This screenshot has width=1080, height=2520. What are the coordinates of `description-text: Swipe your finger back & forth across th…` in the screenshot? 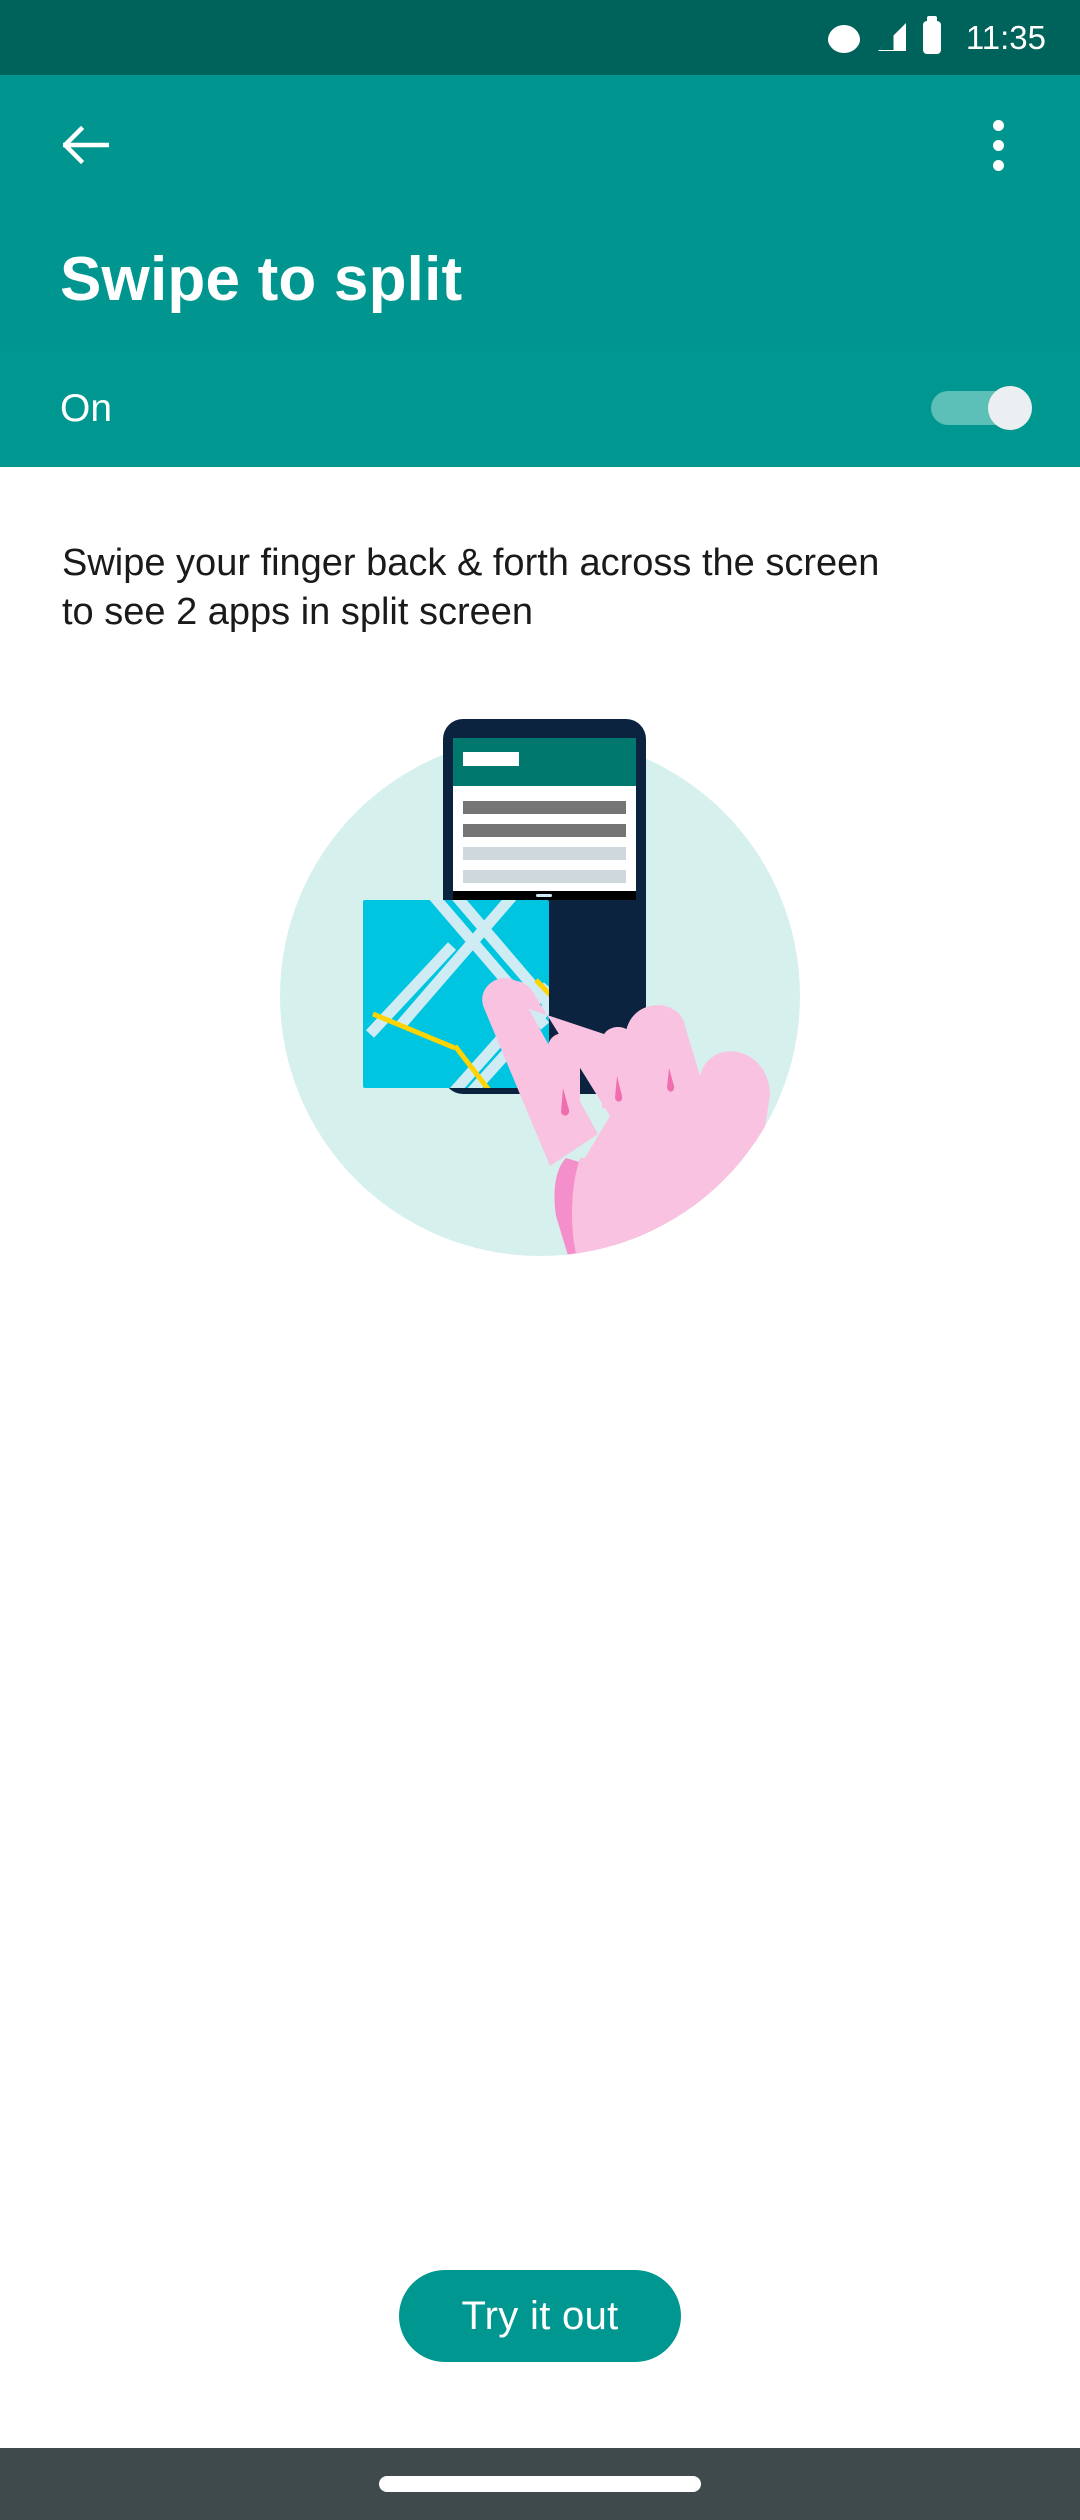 It's located at (471, 588).